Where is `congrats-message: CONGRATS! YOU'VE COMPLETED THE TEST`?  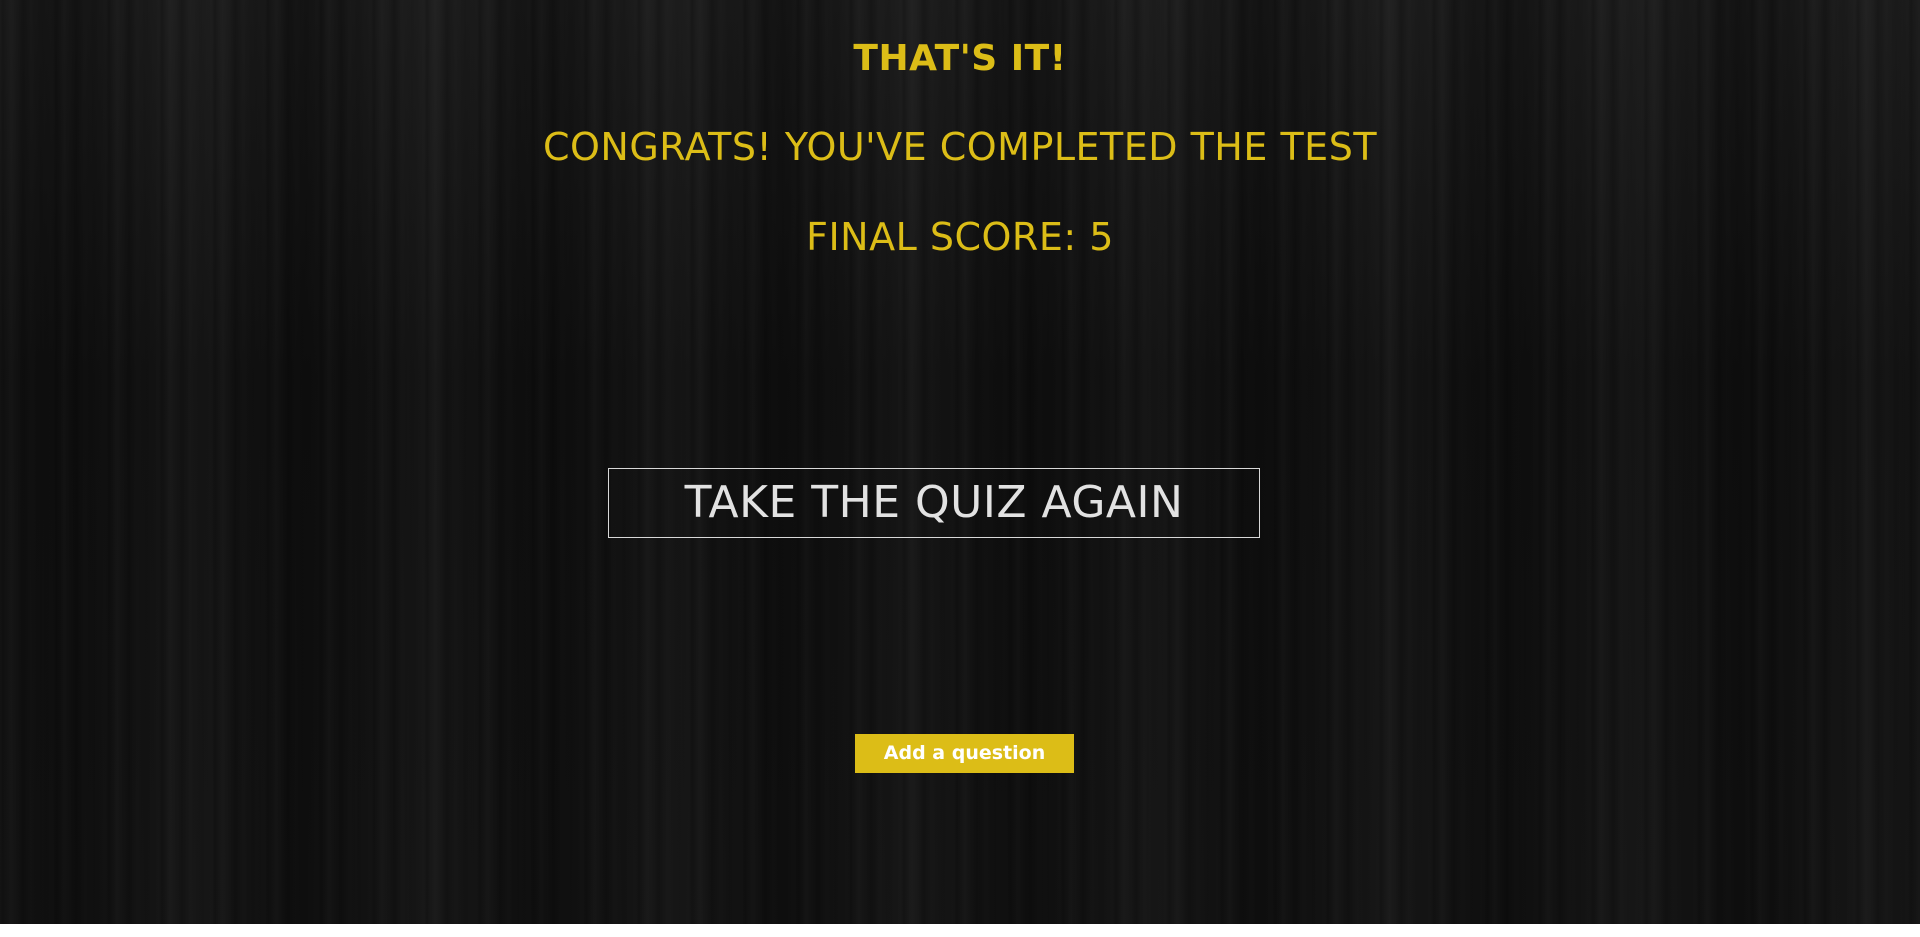 congrats-message: CONGRATS! YOU'VE COMPLETED THE TEST is located at coordinates (960, 147).